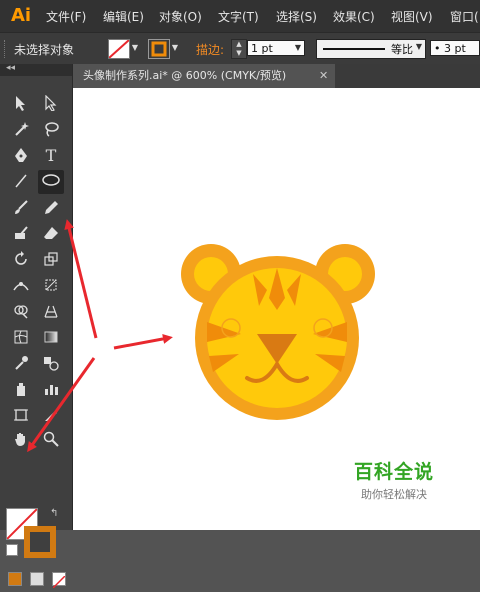 The width and height of the screenshot is (480, 592). I want to click on scale-icon, so click(51, 259).